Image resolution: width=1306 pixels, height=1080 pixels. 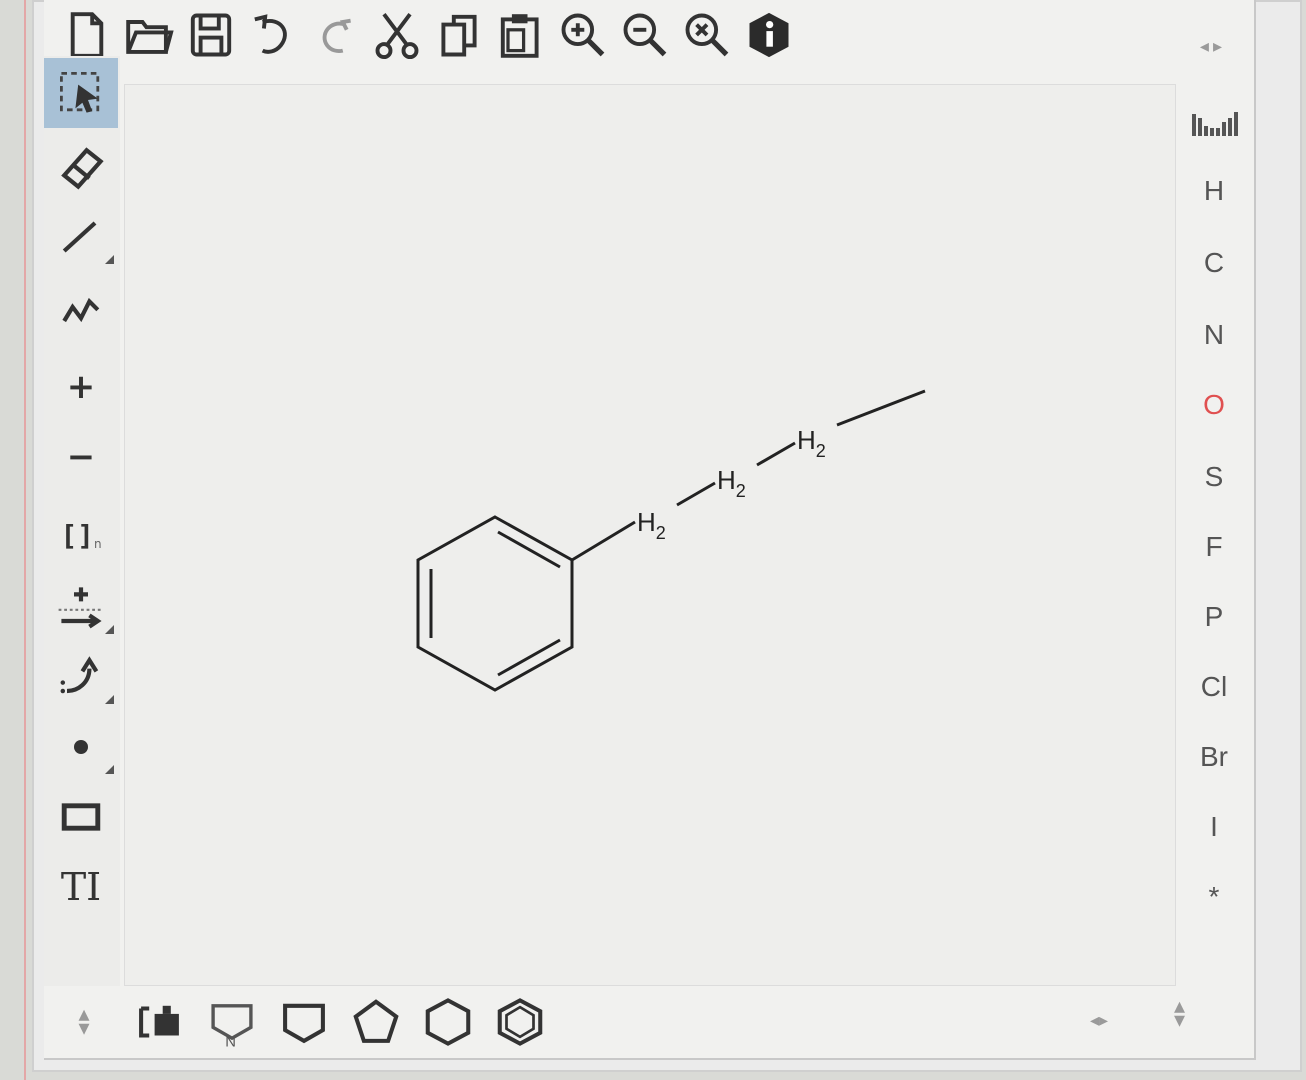 I want to click on cyclohexane-icon, so click(x=448, y=1022).